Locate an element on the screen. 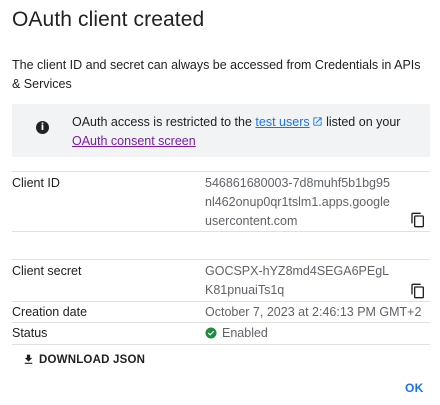 The image size is (440, 405). creation-date-label: Creation date is located at coordinates (50, 312).